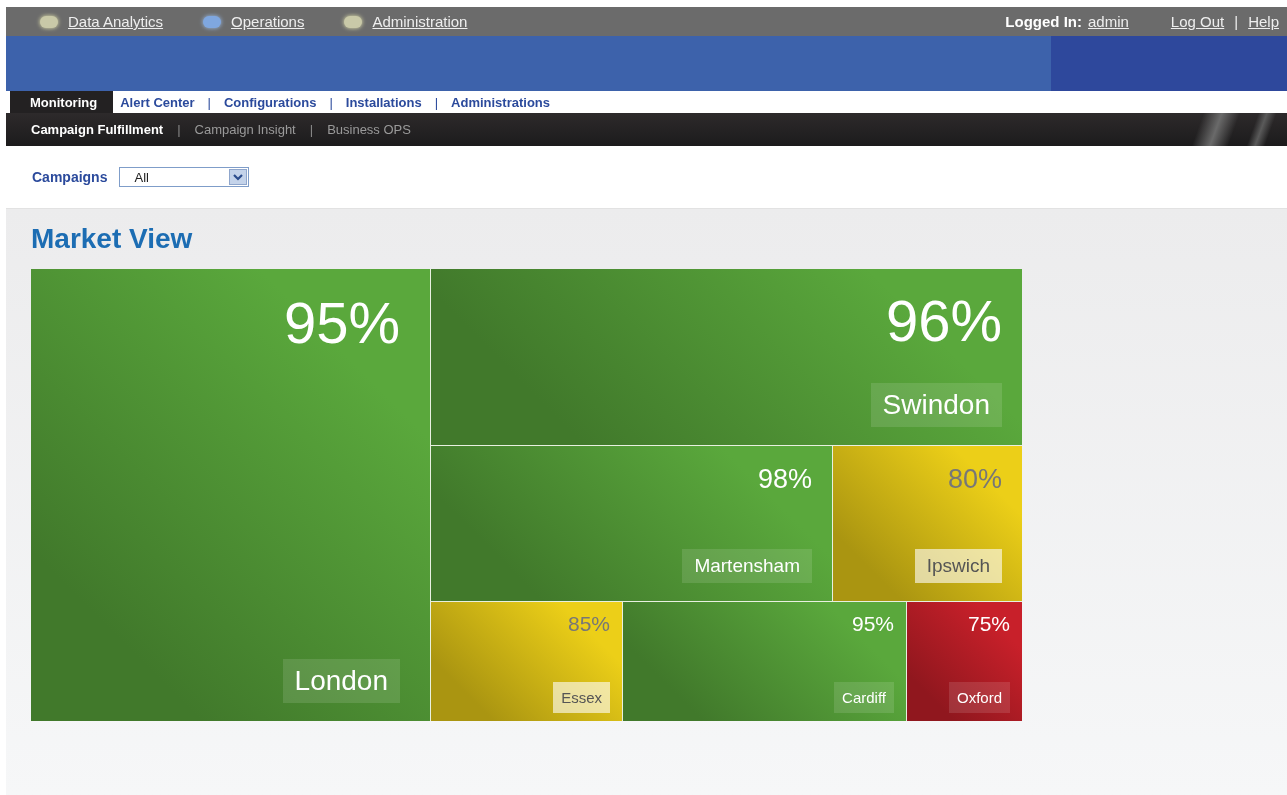  I want to click on campaigns-label: Campaigns, so click(70, 177).